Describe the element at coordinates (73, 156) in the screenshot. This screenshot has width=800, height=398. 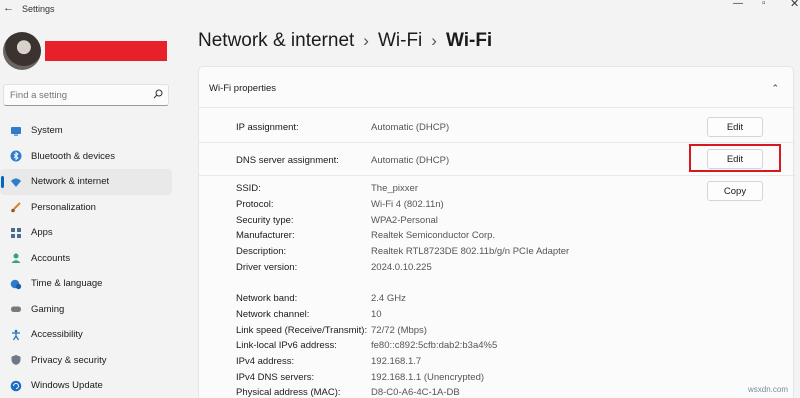
I see `sidebar-item-label: Bluetooth & devices` at that location.